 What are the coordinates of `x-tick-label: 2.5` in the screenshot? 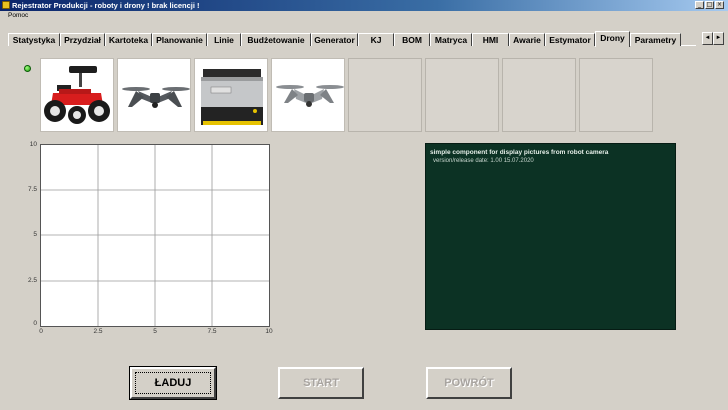 It's located at (98, 331).